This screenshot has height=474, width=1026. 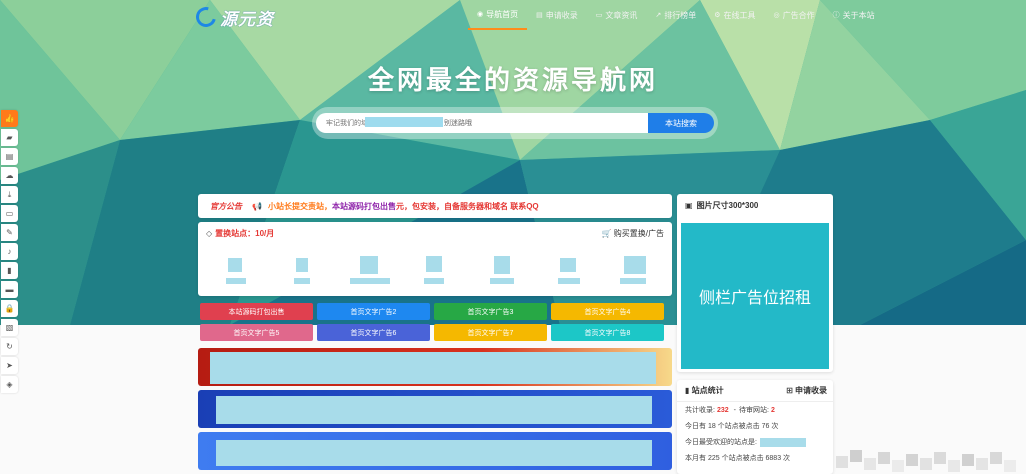 I want to click on info-icon: ⓘ, so click(x=836, y=15).